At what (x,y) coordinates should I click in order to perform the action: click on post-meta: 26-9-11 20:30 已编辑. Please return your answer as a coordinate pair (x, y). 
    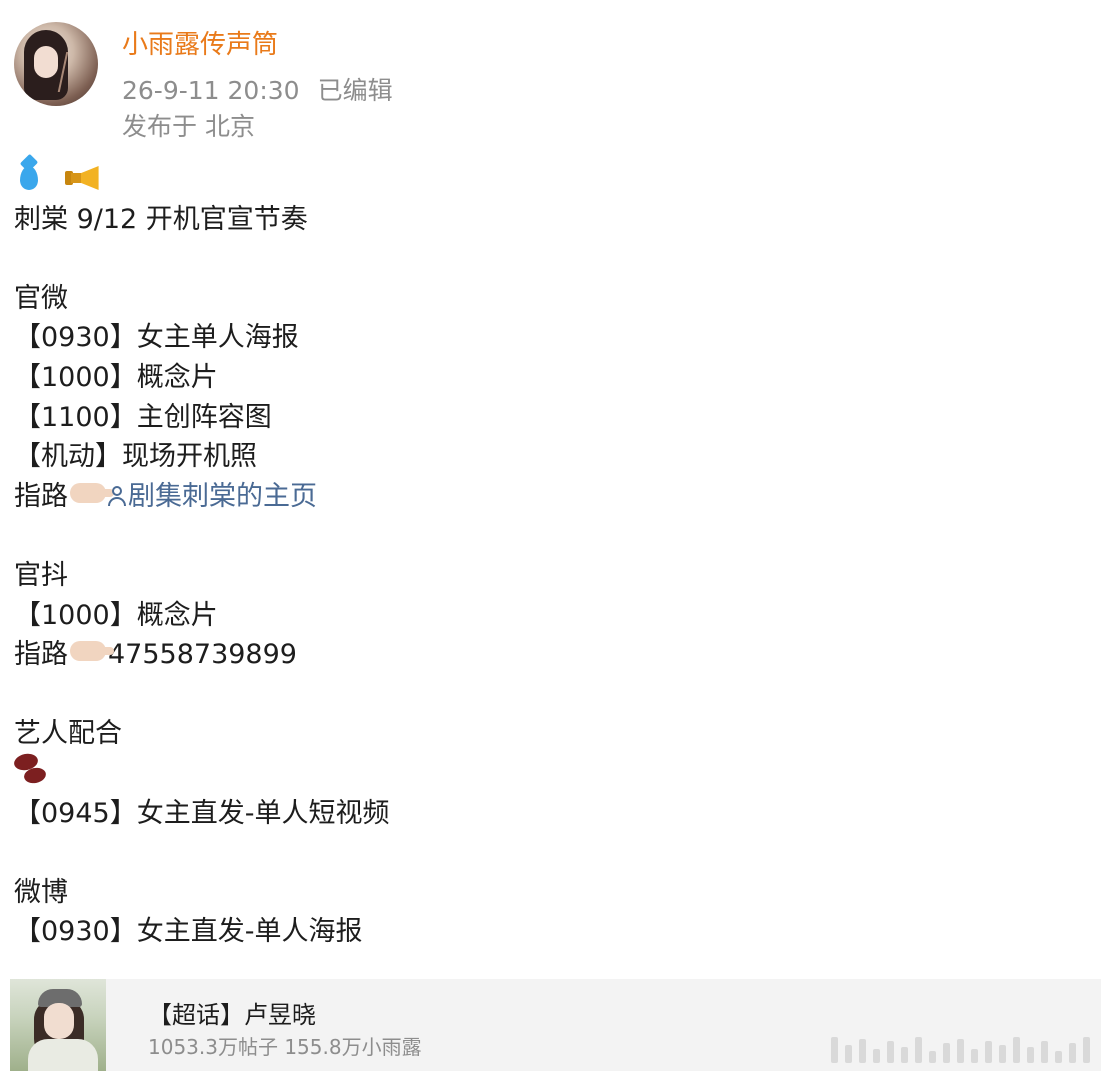
    Looking at the image, I should click on (257, 89).